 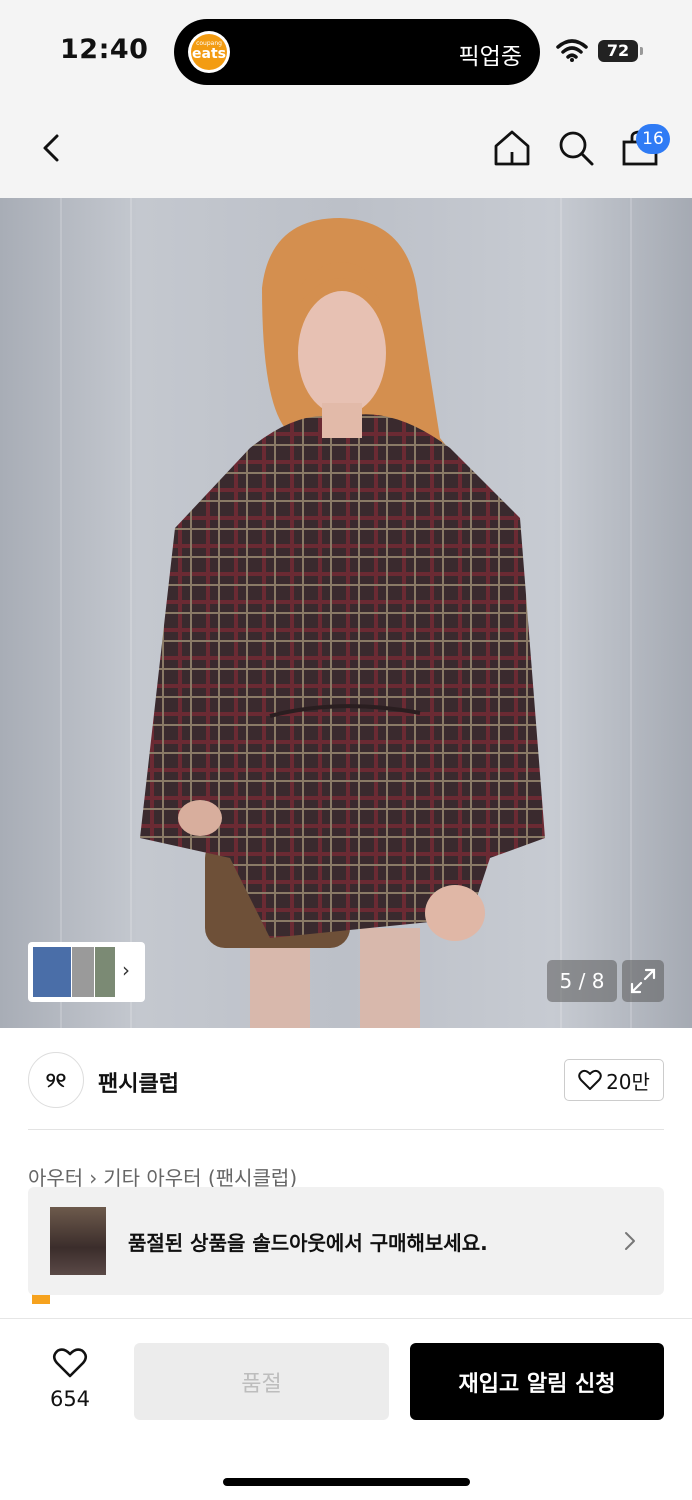 I want to click on brand-name: 팬시클럽, so click(x=138, y=1082).